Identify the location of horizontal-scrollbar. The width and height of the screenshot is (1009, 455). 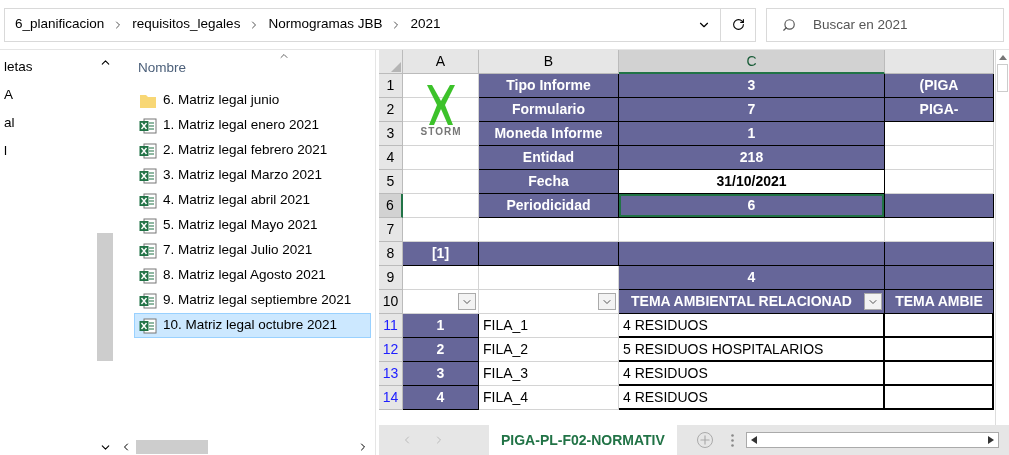
(872, 440).